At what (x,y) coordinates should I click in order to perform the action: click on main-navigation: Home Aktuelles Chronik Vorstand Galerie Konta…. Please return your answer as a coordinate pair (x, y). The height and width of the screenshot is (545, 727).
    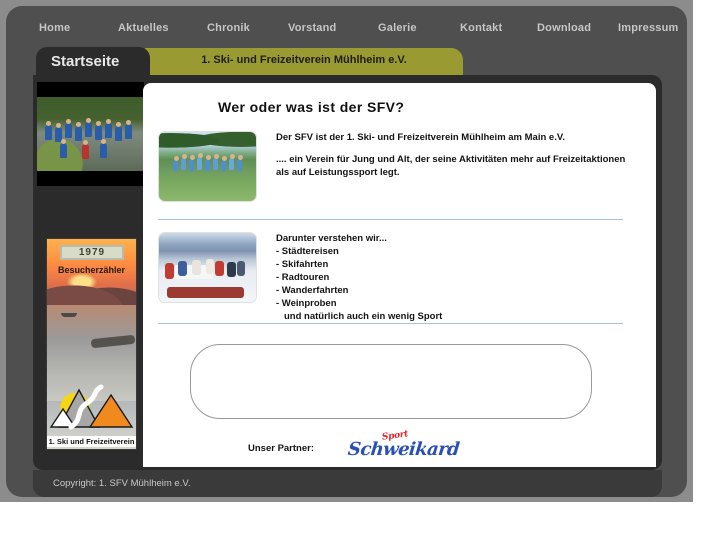
    Looking at the image, I should click on (346, 27).